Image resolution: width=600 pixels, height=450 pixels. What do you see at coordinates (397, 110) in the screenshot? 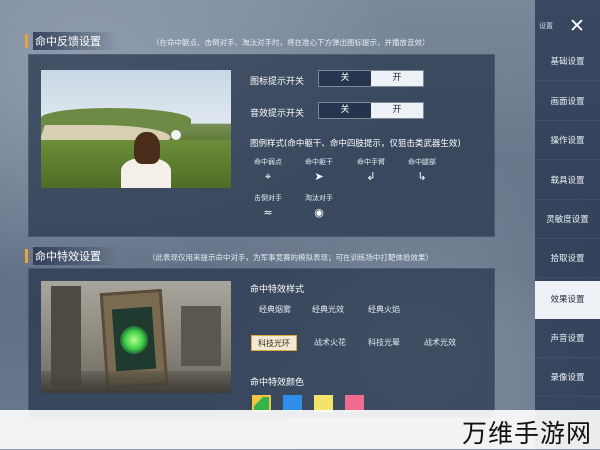
I see `sound-toggle-on: 开` at bounding box center [397, 110].